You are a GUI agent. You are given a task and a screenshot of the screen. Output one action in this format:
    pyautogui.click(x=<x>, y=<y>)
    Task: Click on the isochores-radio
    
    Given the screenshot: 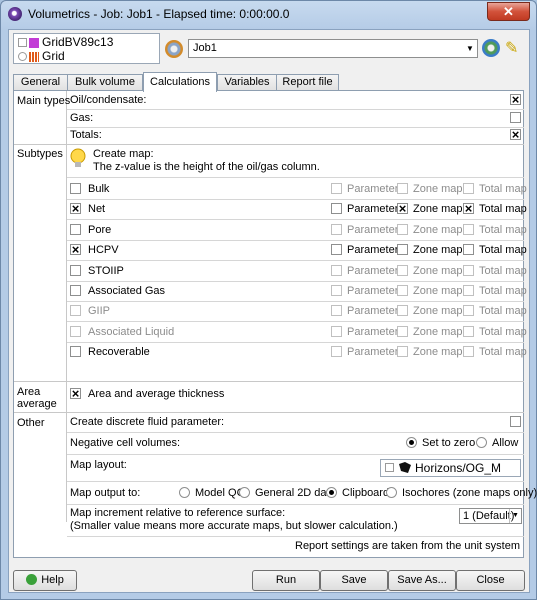 What is the action you would take?
    pyautogui.click(x=391, y=492)
    